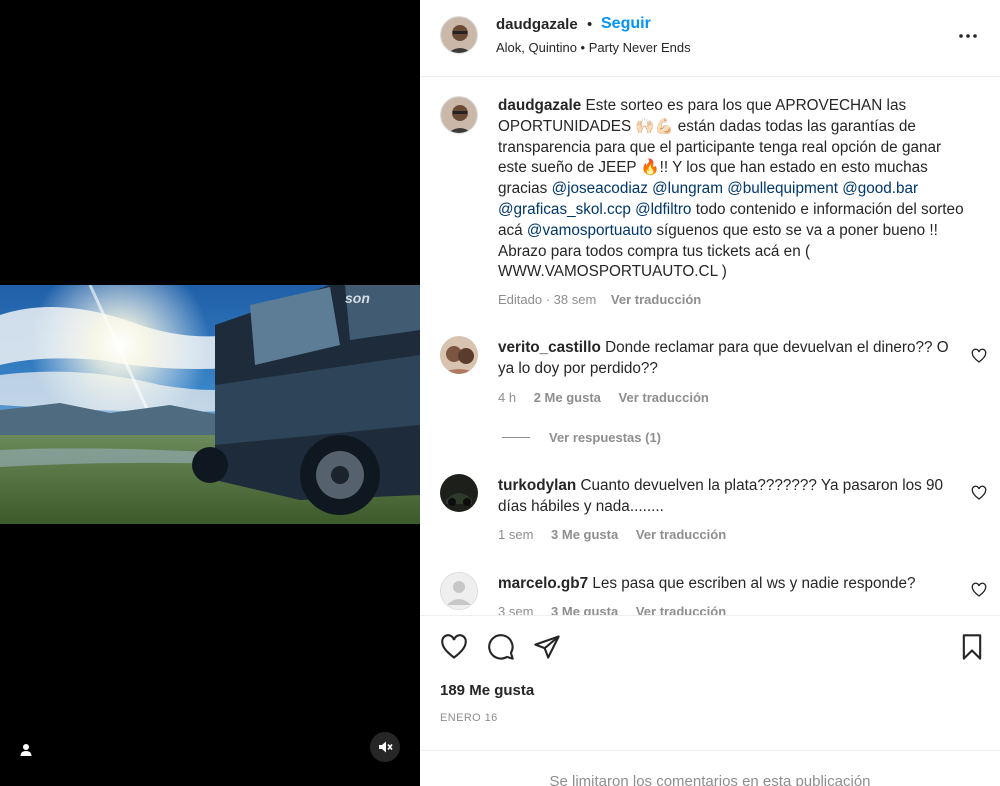 The width and height of the screenshot is (1000, 786). Describe the element at coordinates (459, 35) in the screenshot. I see `author-avatar` at that location.